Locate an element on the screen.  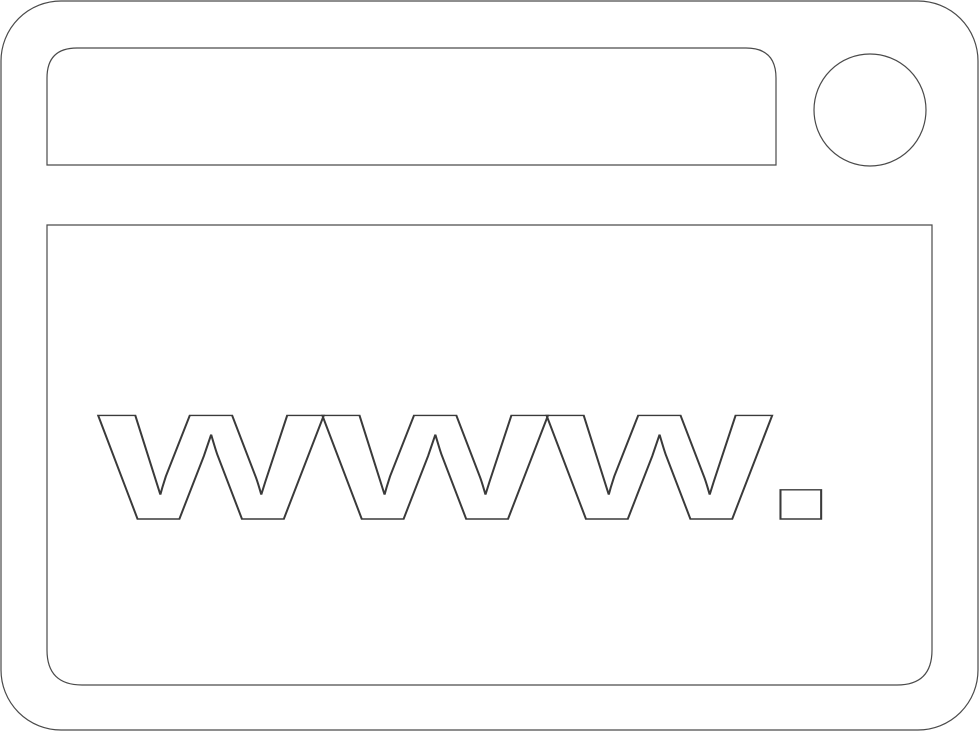
circle-button-icon is located at coordinates (870, 110).